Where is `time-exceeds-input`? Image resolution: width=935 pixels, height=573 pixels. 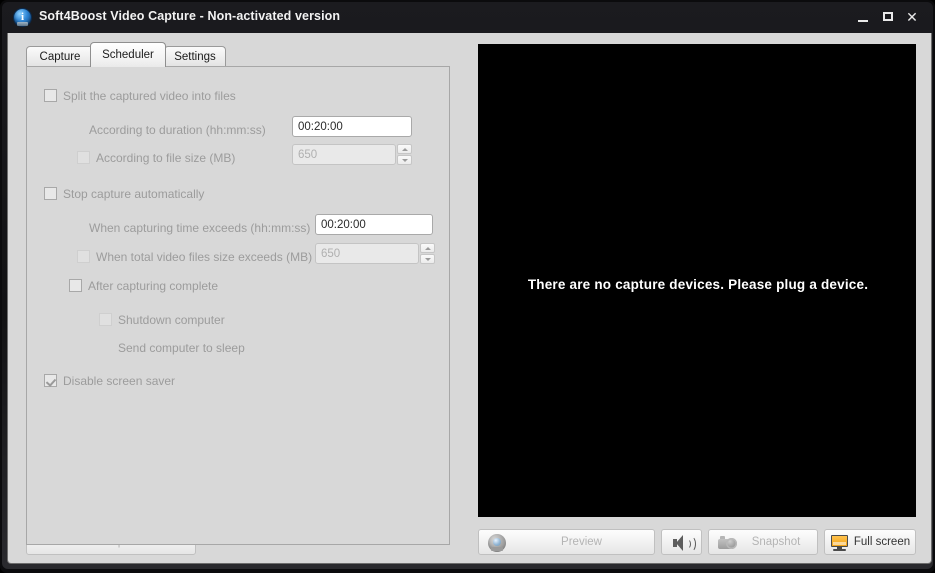
time-exceeds-input is located at coordinates (374, 224).